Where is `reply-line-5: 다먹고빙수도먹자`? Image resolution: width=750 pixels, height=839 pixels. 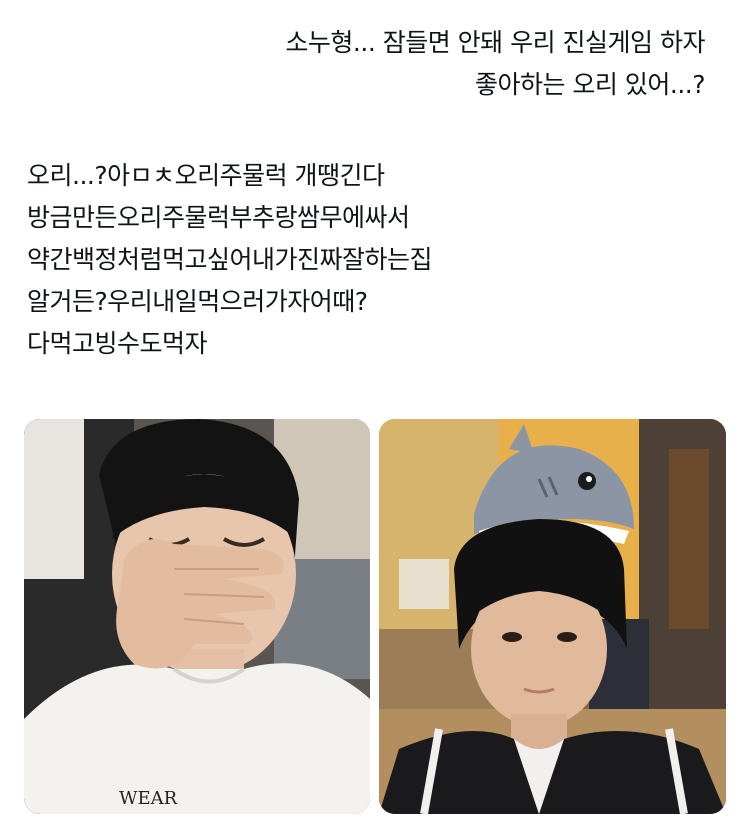
reply-line-5: 다먹고빙수도먹자 is located at coordinates (117, 343).